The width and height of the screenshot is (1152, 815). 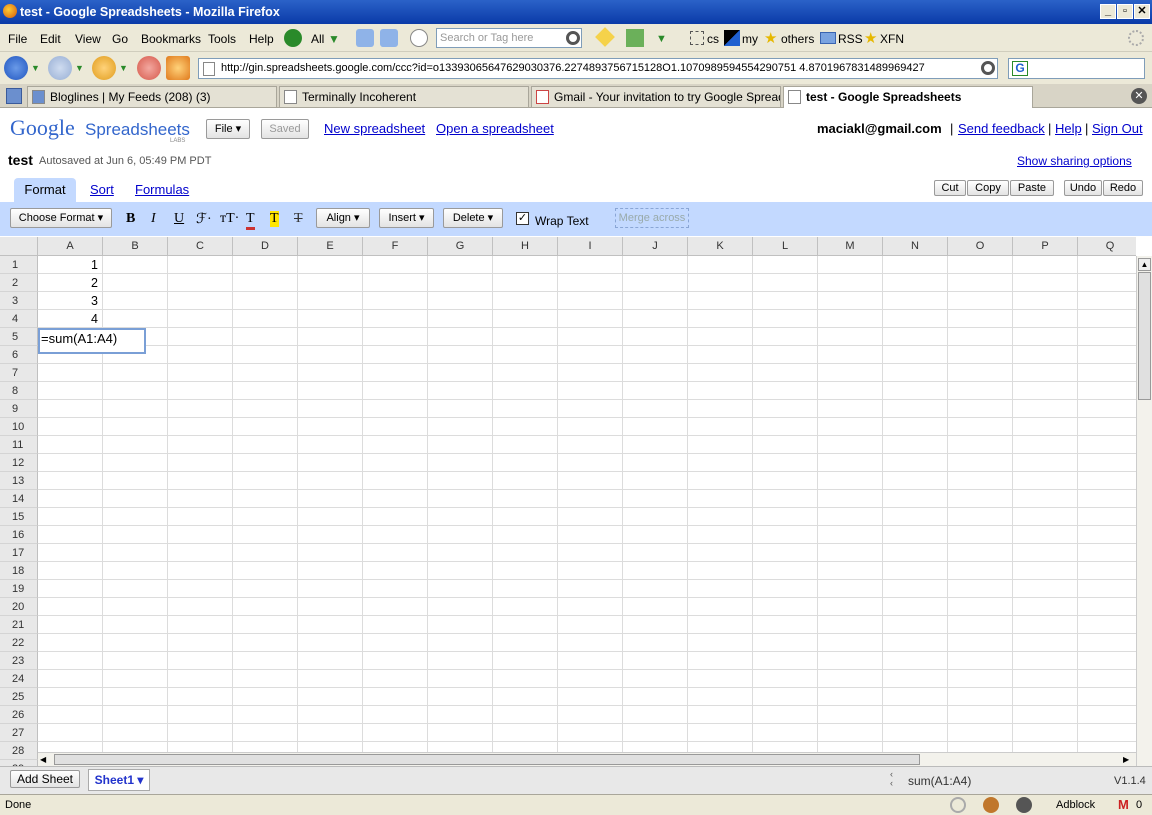 What do you see at coordinates (70, 643) in the screenshot?
I see `cell-a22` at bounding box center [70, 643].